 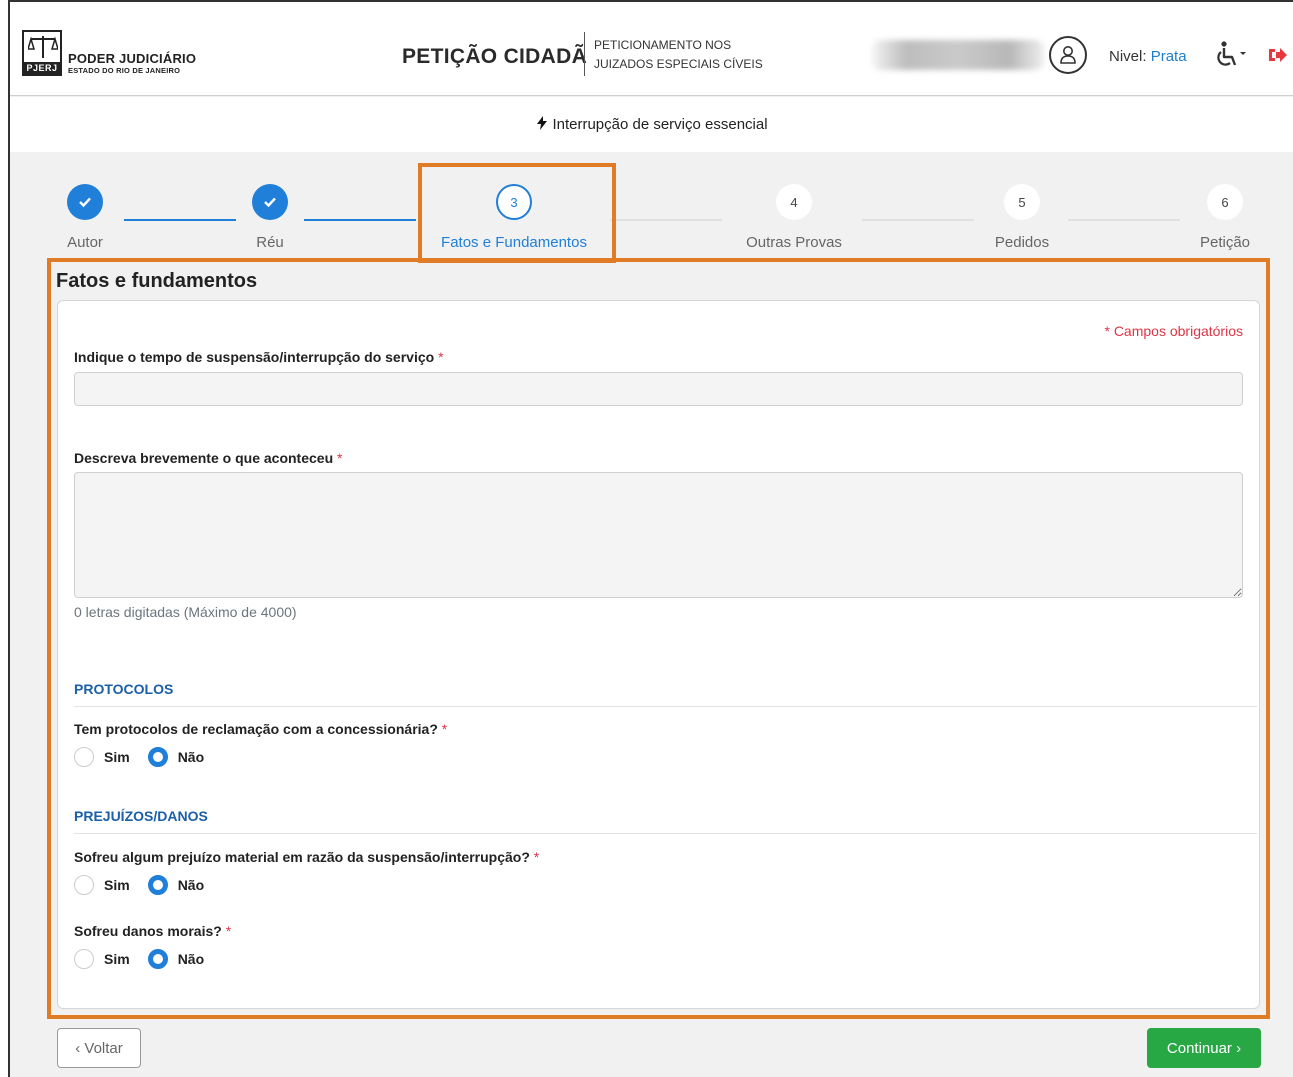 I want to click on step-pedidos: 5 Pedidos, so click(x=1022, y=217).